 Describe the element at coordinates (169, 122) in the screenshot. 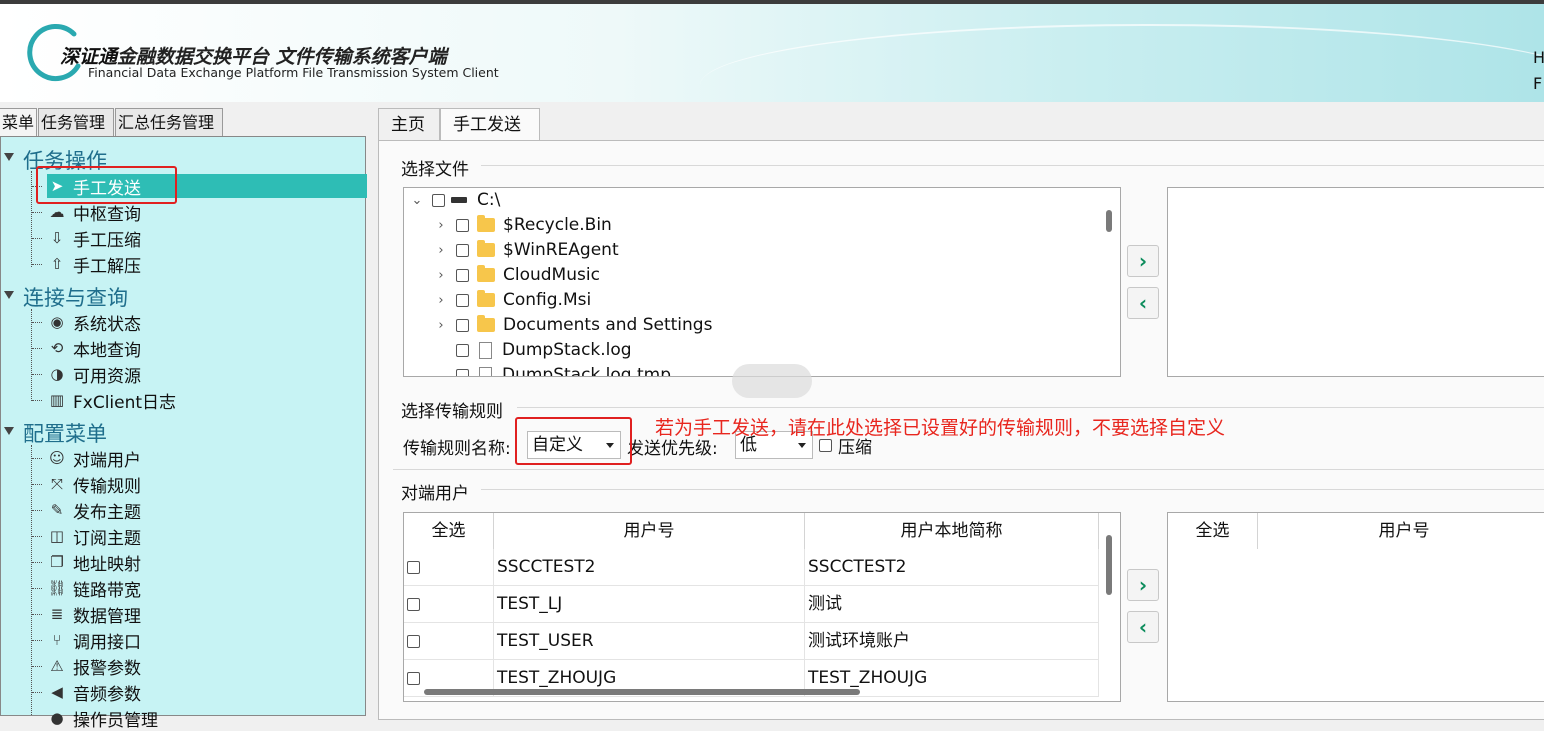

I see `tab-summary-task-management: 汇总任务管理` at that location.